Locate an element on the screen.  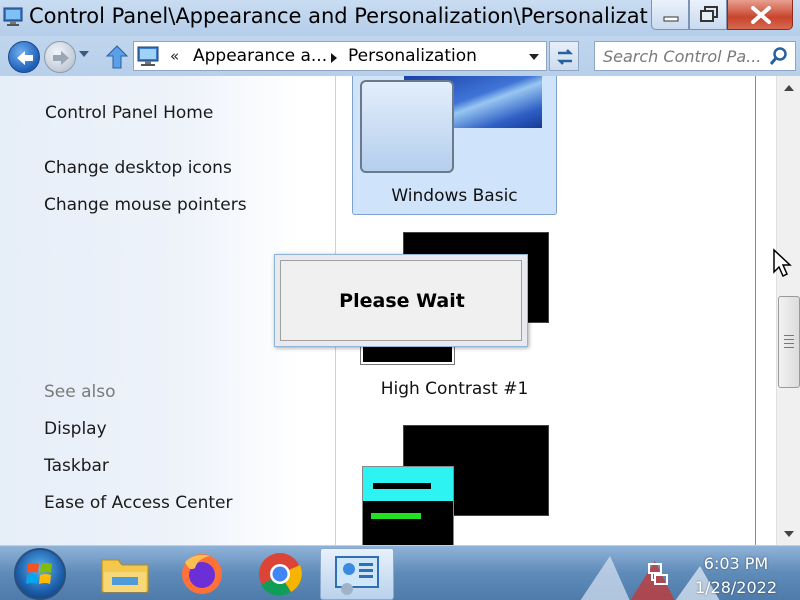
back-arrow-icon is located at coordinates (25, 58).